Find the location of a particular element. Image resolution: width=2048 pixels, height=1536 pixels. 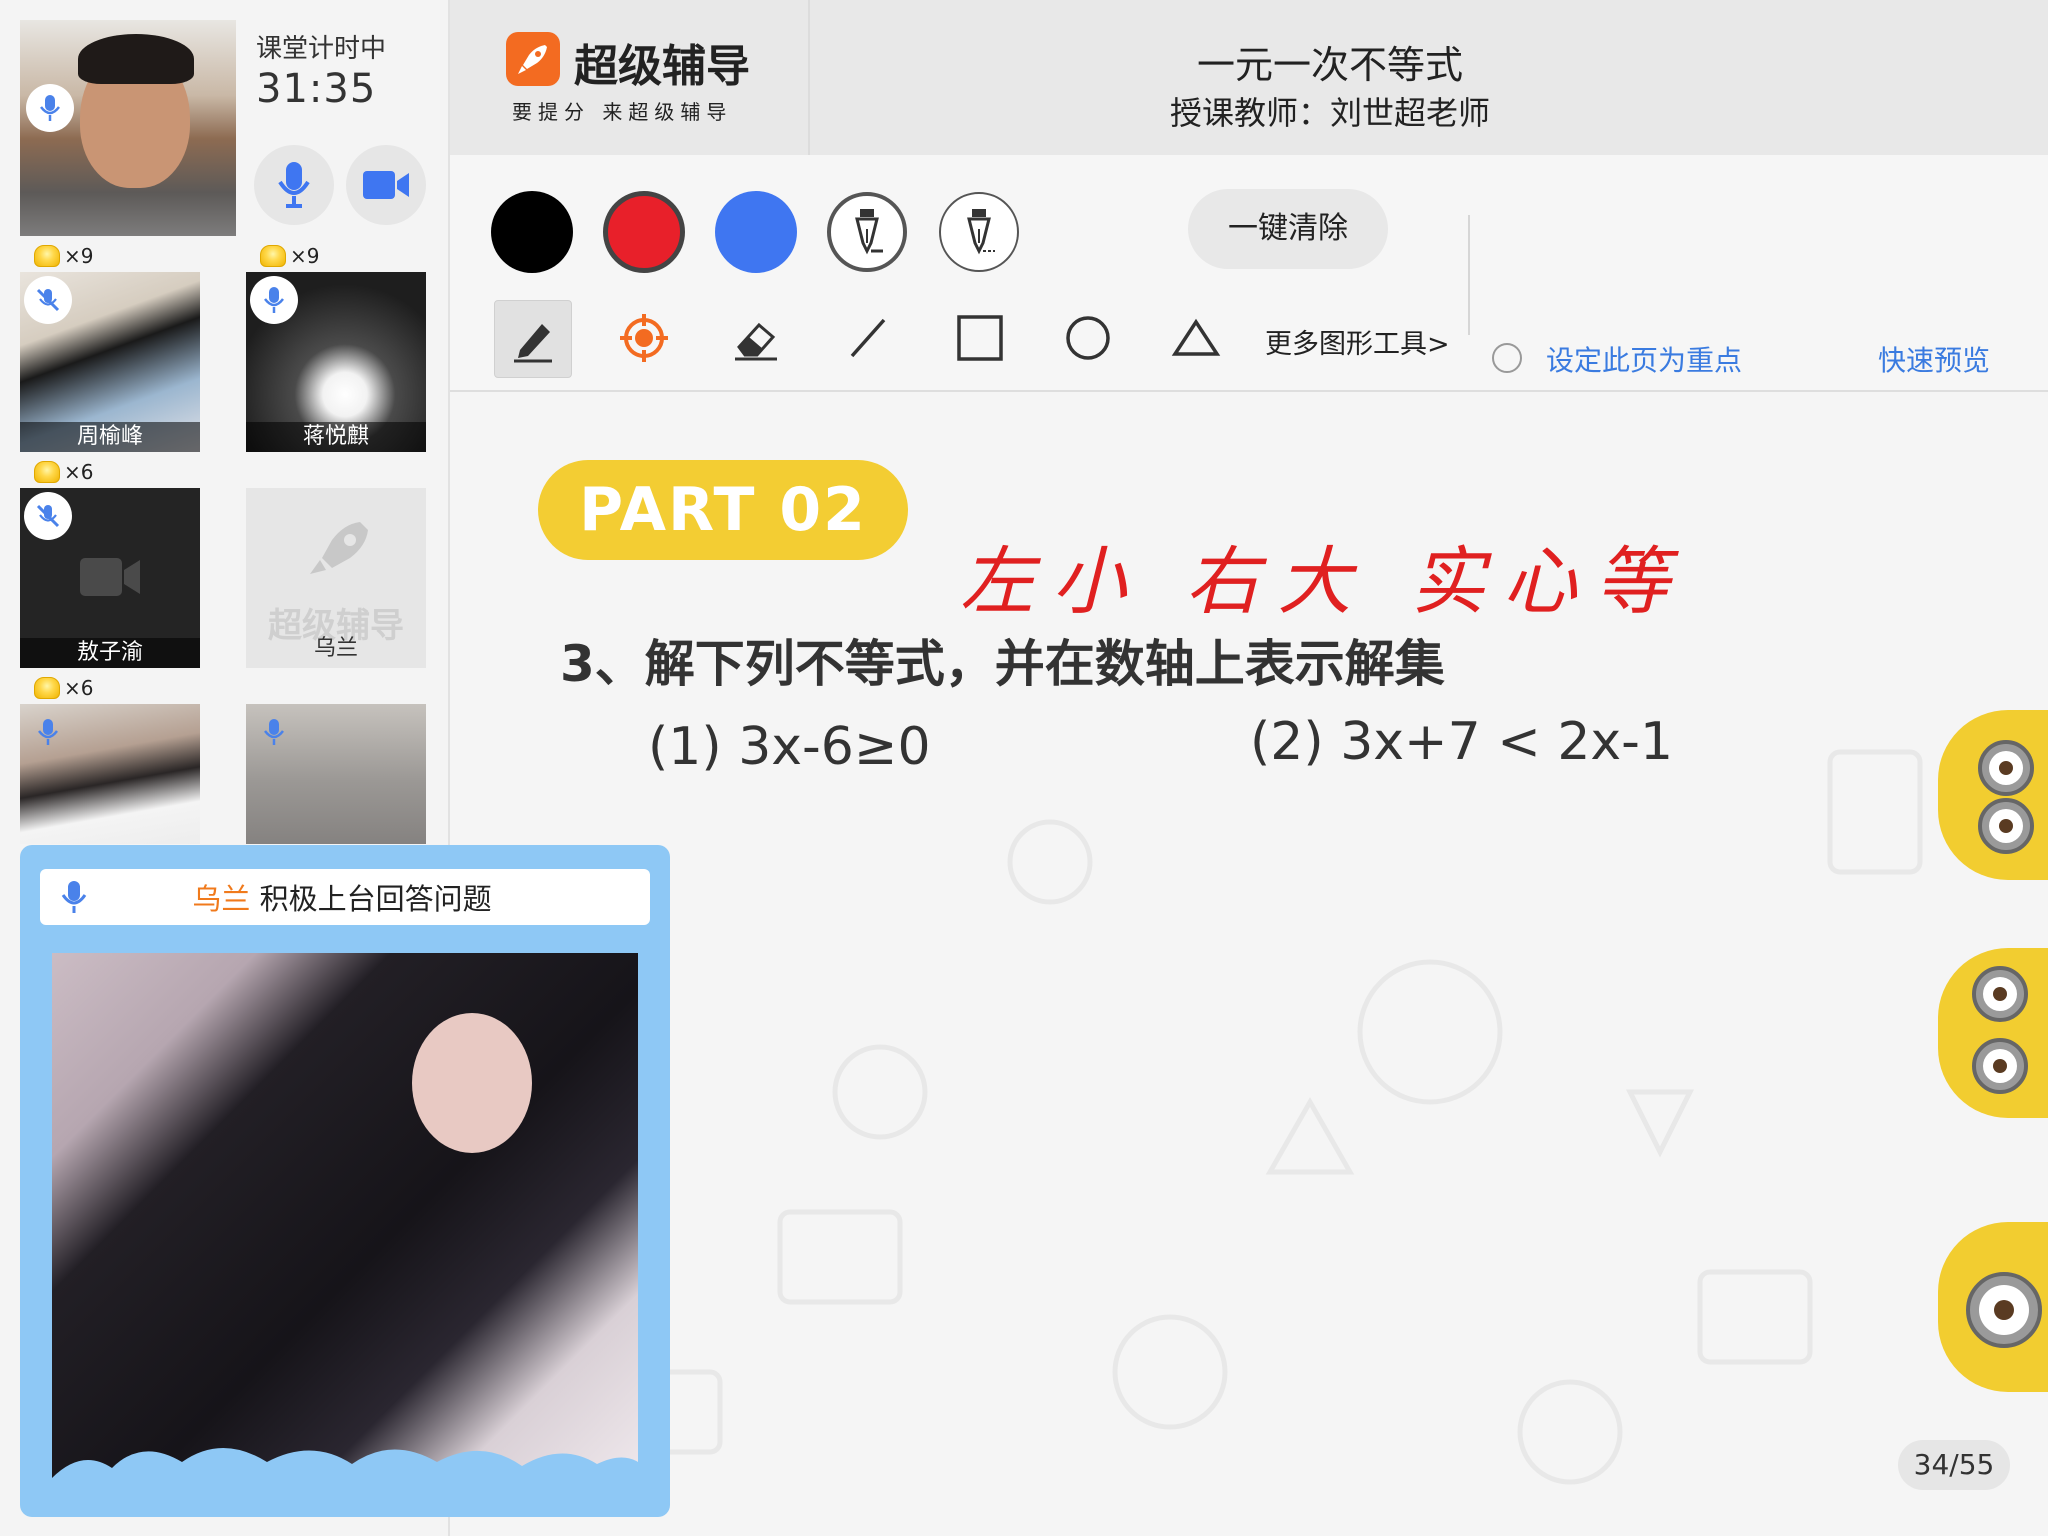

problem-2: (2) 3x+7 < 2x-1 is located at coordinates (1462, 742).